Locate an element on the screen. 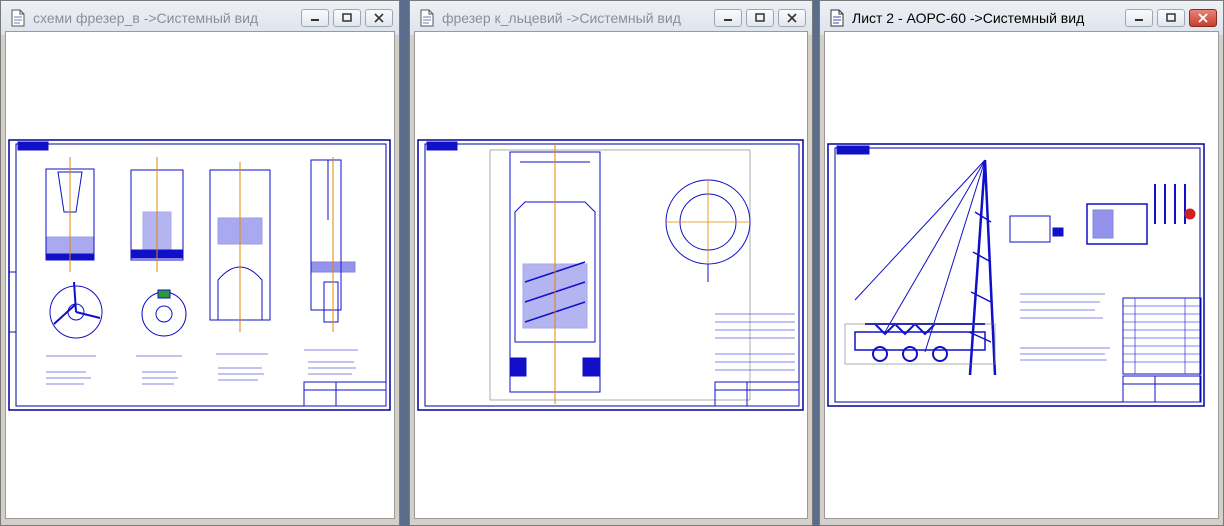  window-title: Лист 2 - АОРС-60 ->Системный вид is located at coordinates (968, 18).